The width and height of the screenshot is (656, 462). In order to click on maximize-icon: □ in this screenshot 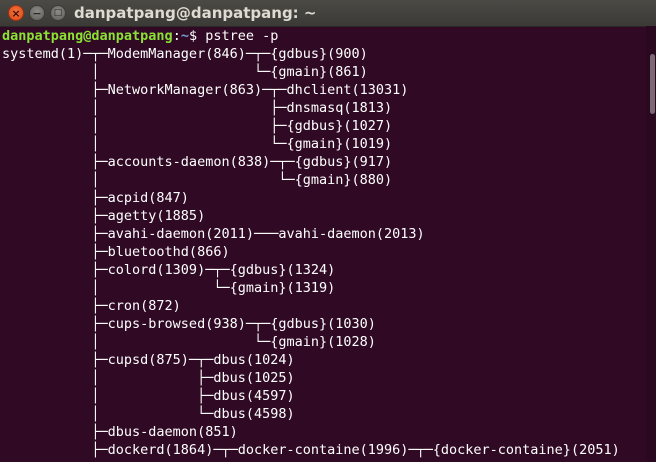, I will do `click(58, 13)`.